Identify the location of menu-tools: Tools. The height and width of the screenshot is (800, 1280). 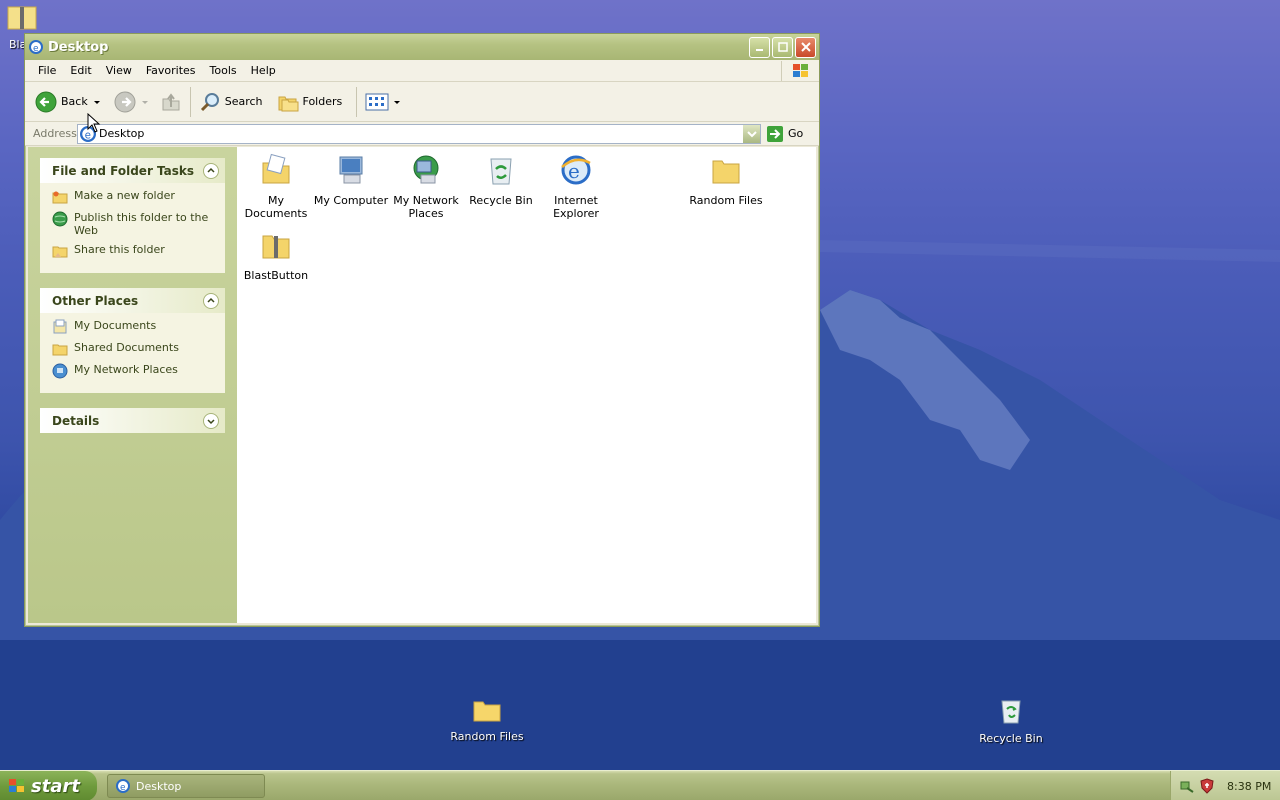
(223, 70).